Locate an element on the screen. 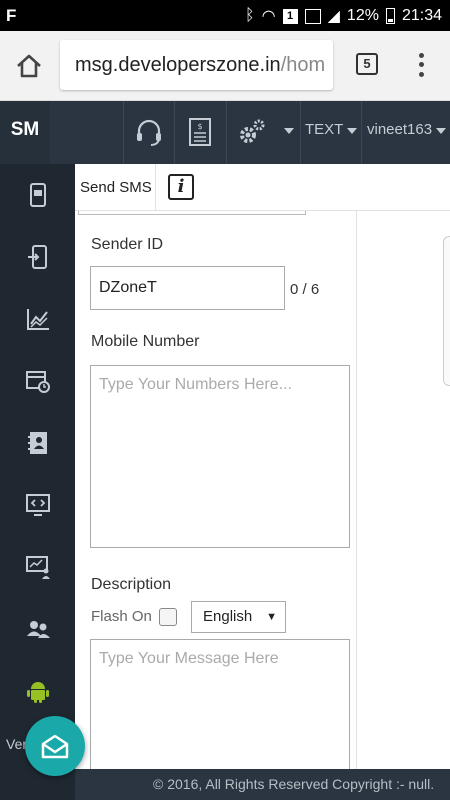 The image size is (450, 800). sidebar-item-schedule is located at coordinates (37, 381).